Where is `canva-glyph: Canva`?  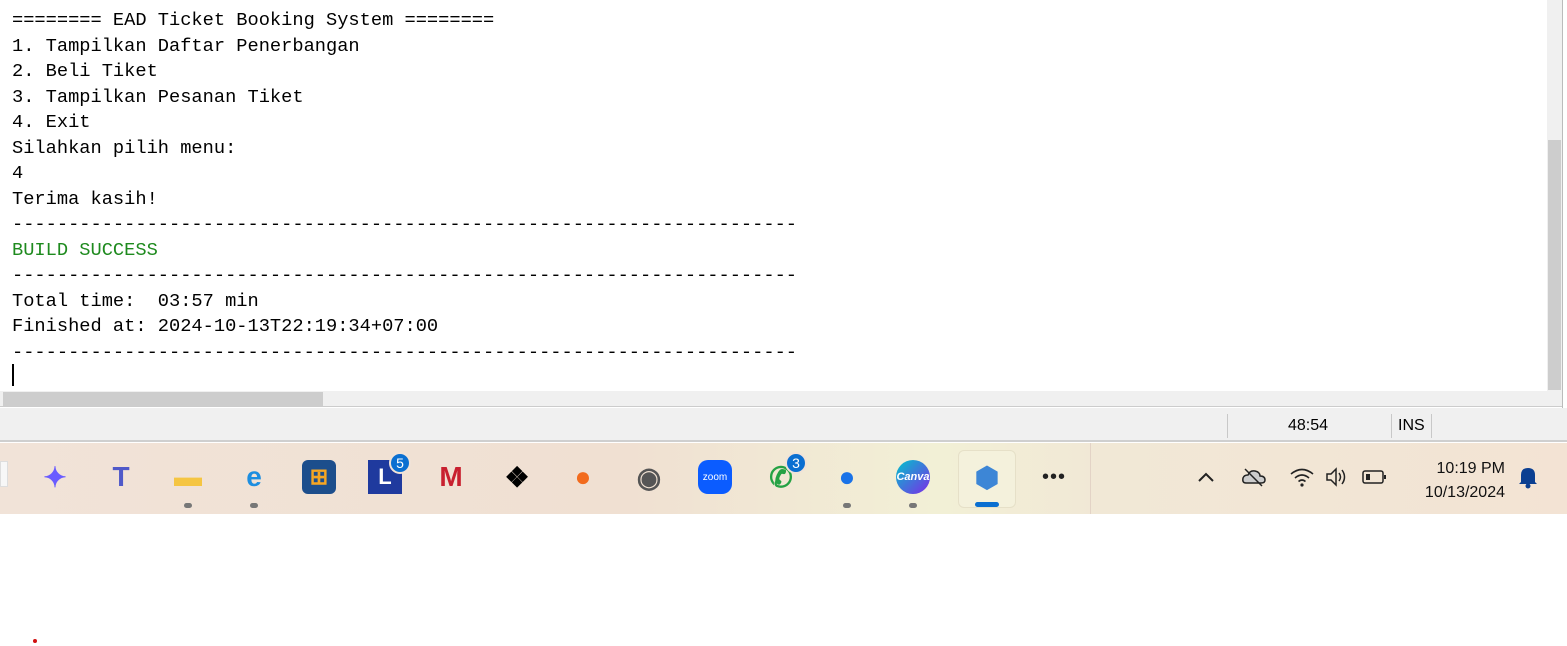 canva-glyph: Canva is located at coordinates (913, 477).